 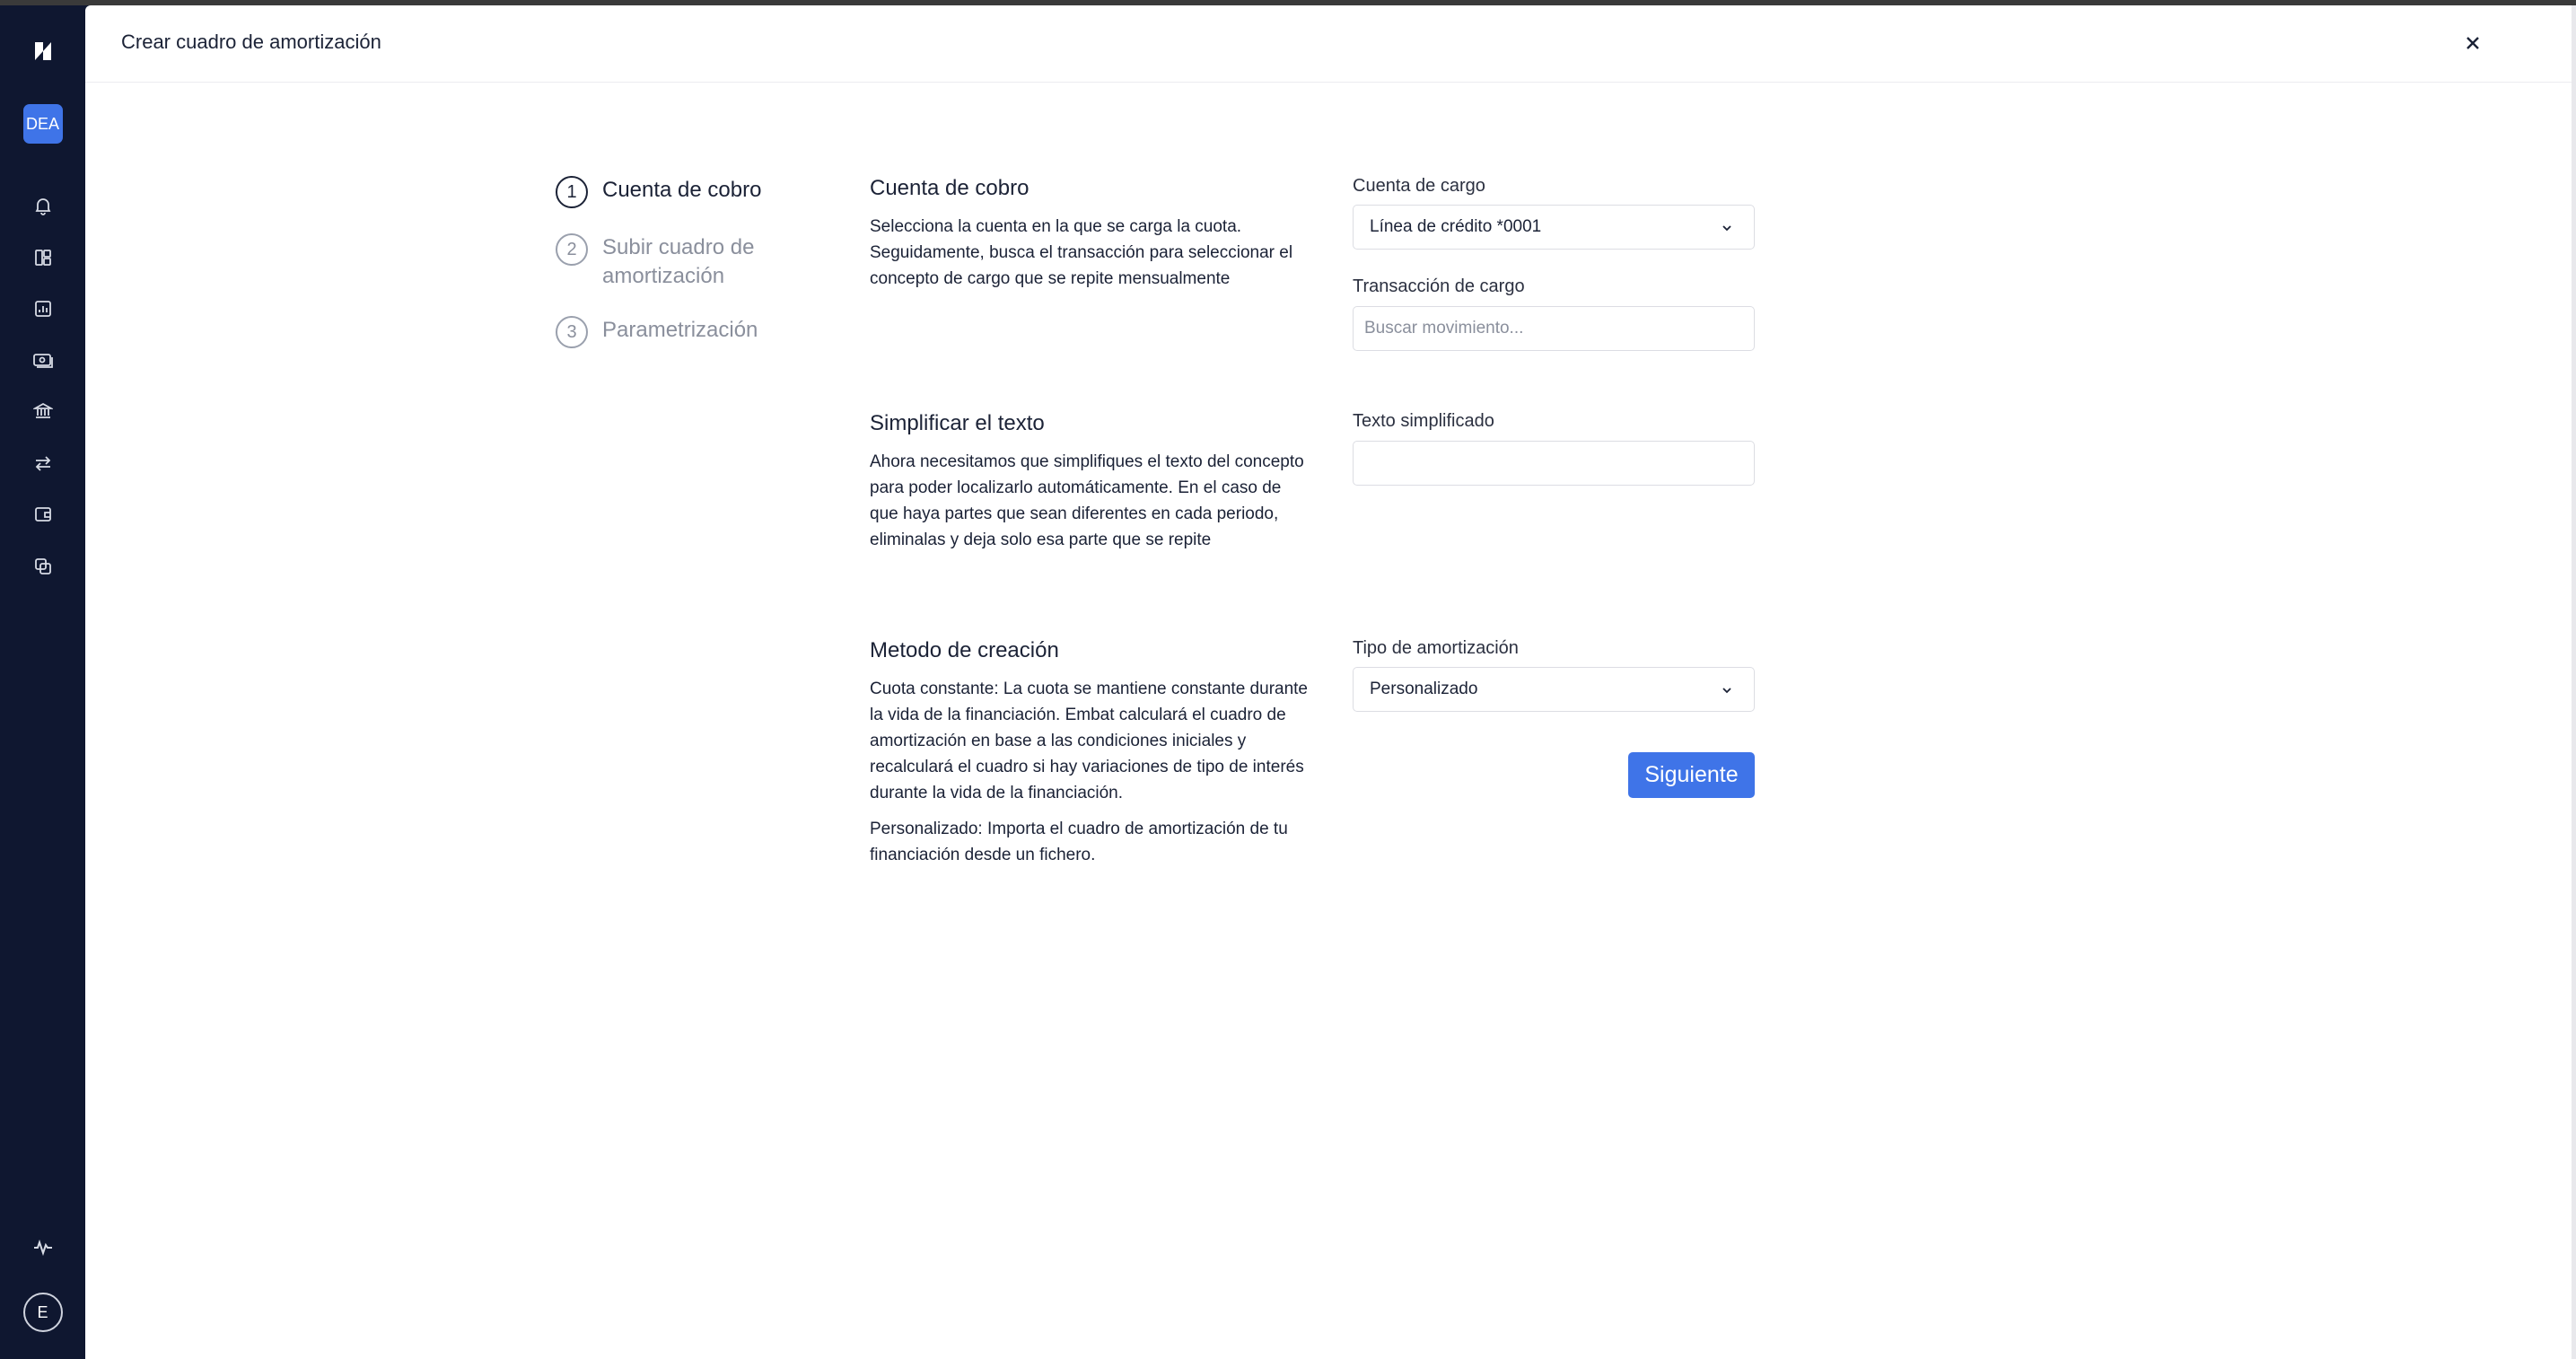 What do you see at coordinates (42, 206) in the screenshot?
I see `bell-icon` at bounding box center [42, 206].